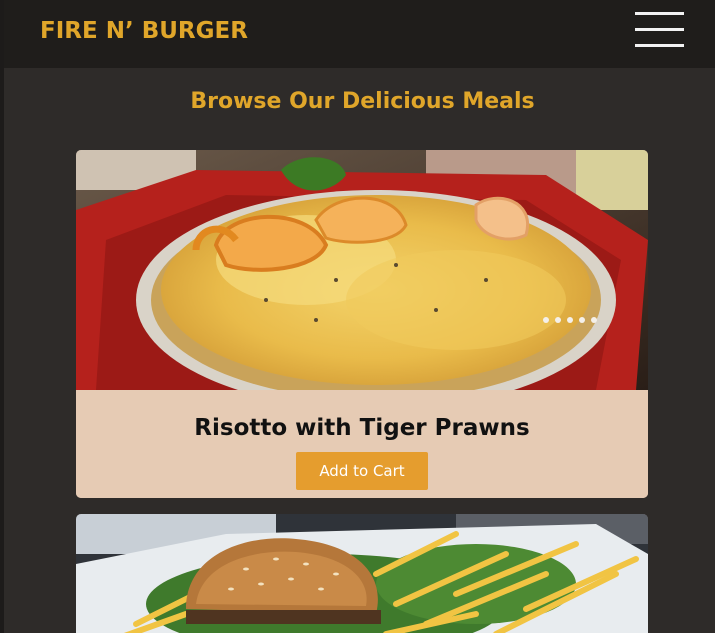 This screenshot has height=633, width=715. Describe the element at coordinates (144, 31) in the screenshot. I see `brand-logo: FIRE N’ BURGER` at that location.